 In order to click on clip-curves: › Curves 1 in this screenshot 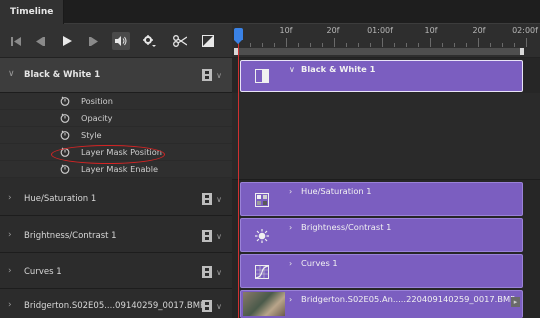, I will do `click(381, 271)`.